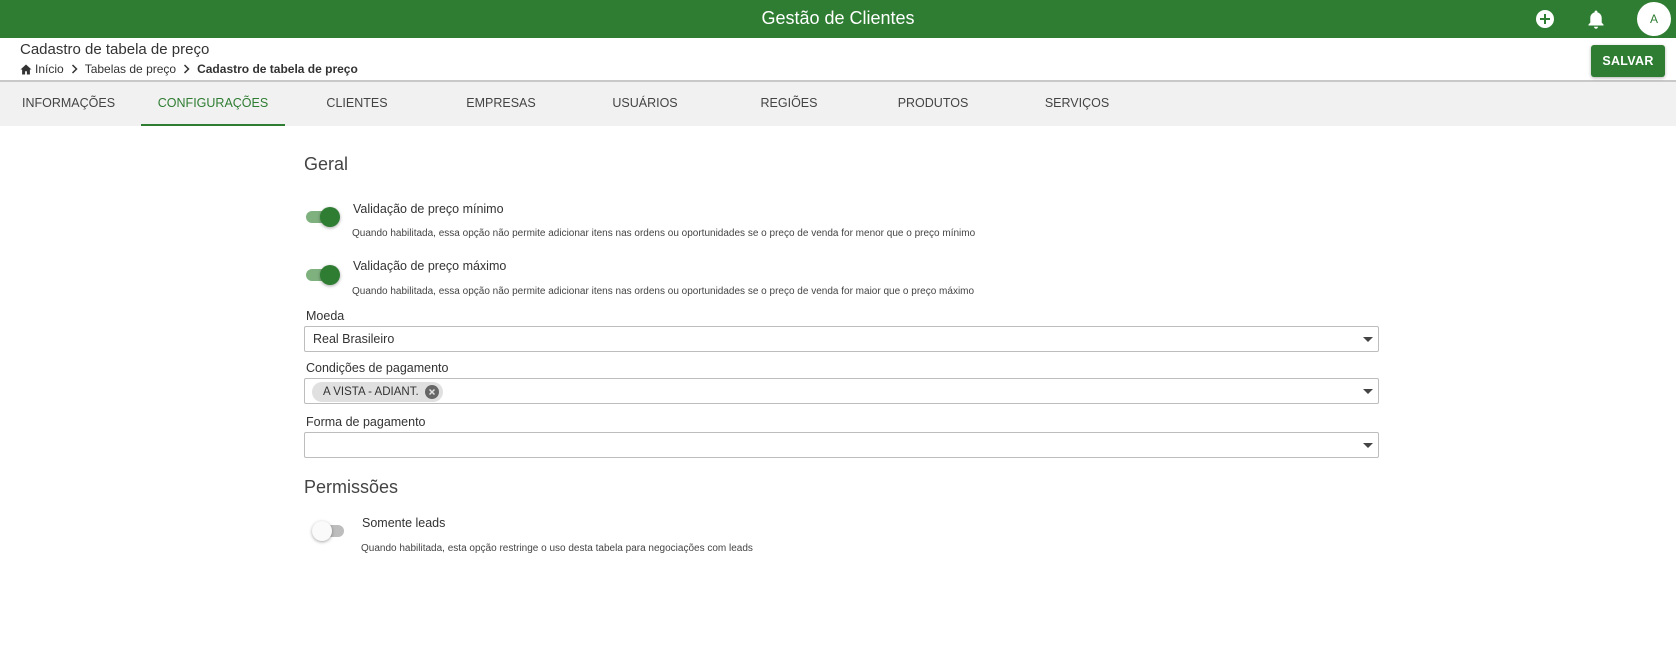  I want to click on home-icon, so click(26, 69).